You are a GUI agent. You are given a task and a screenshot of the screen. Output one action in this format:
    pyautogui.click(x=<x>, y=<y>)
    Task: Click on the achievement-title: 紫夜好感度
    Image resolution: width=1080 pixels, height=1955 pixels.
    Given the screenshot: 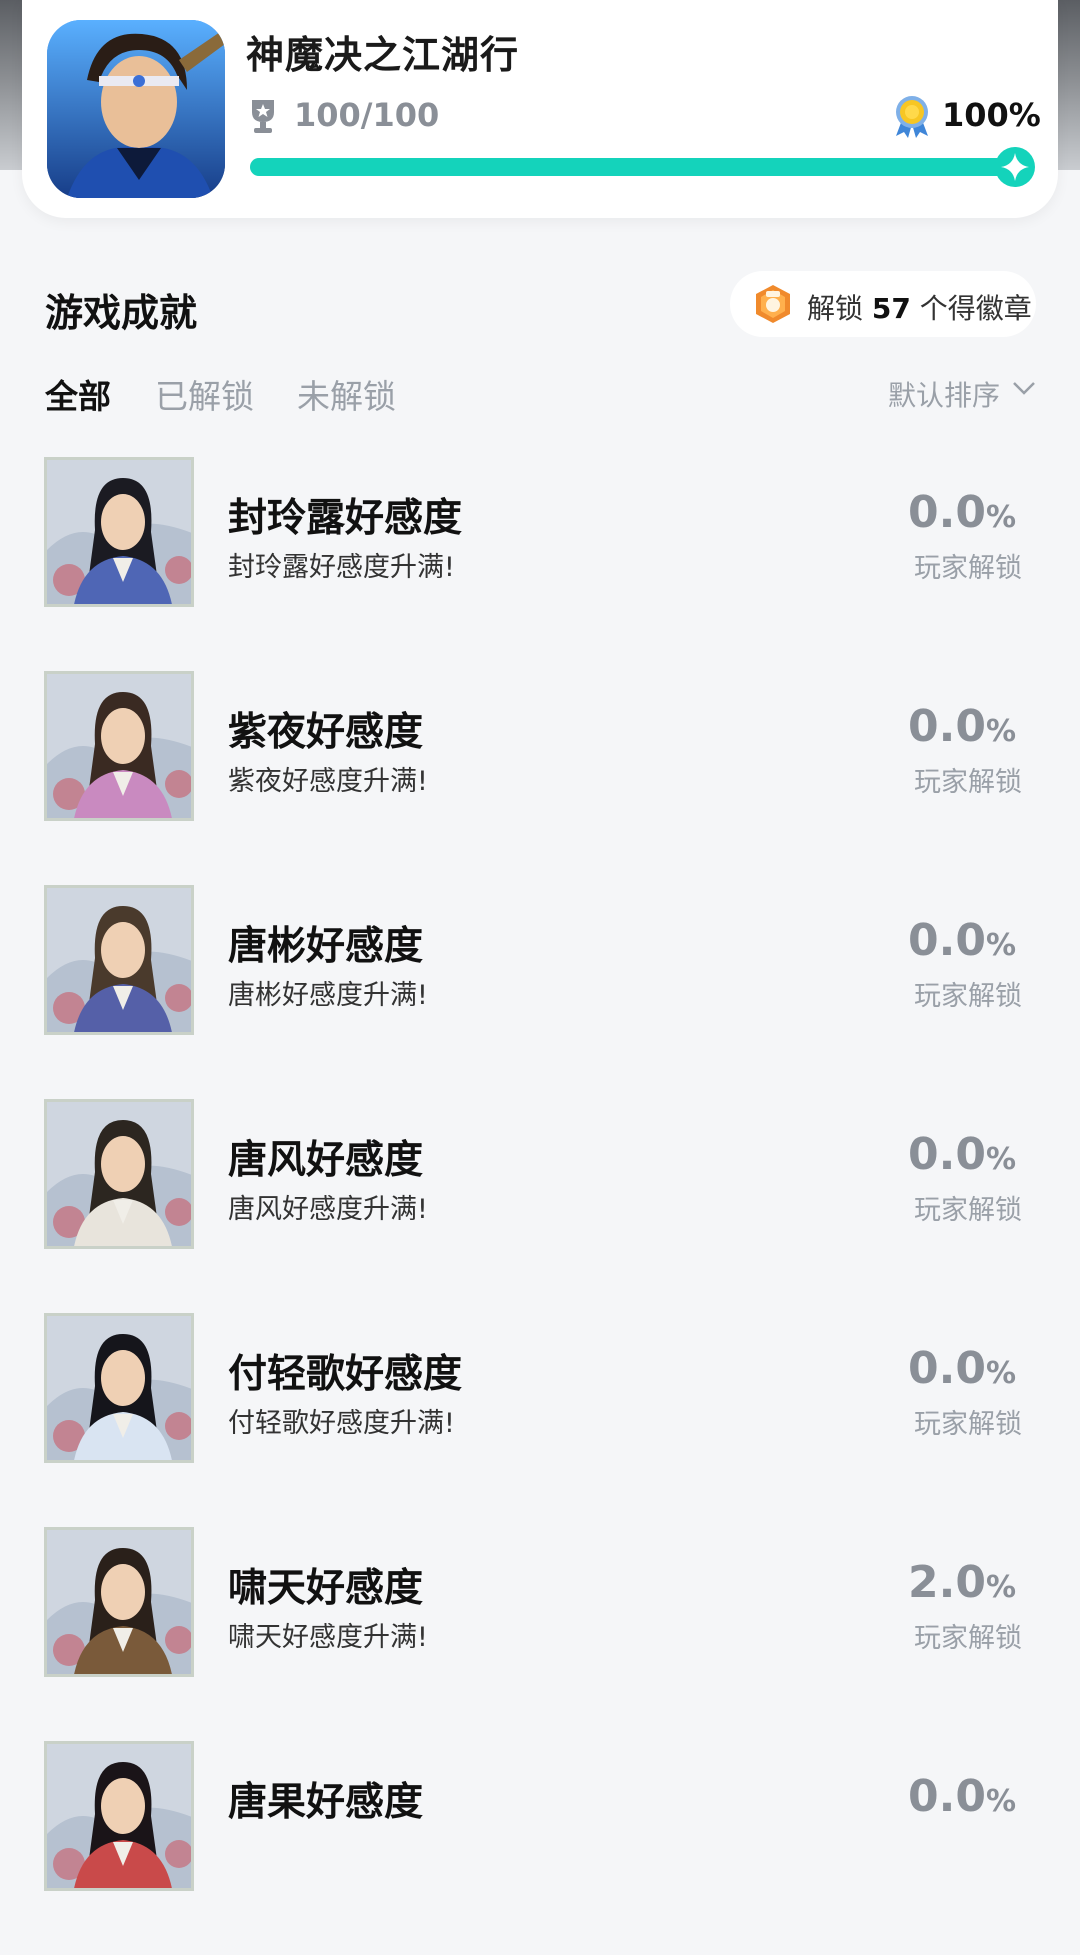 What is the action you would take?
    pyautogui.click(x=326, y=732)
    